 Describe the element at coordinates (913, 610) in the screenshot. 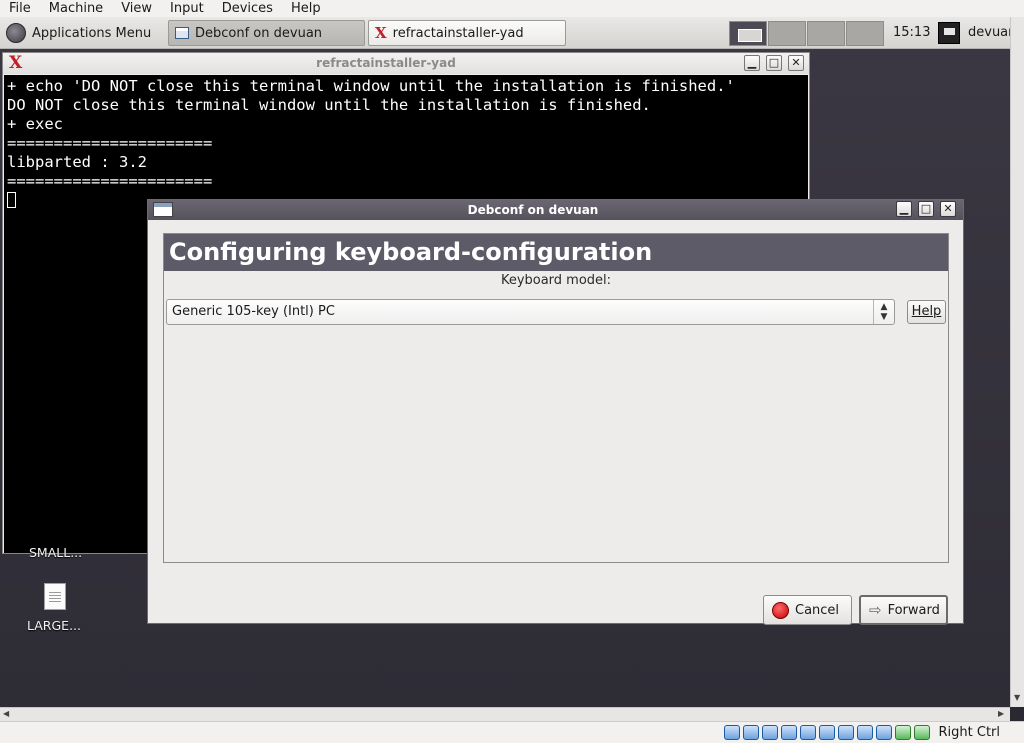

I see `forward-label: Forward` at that location.